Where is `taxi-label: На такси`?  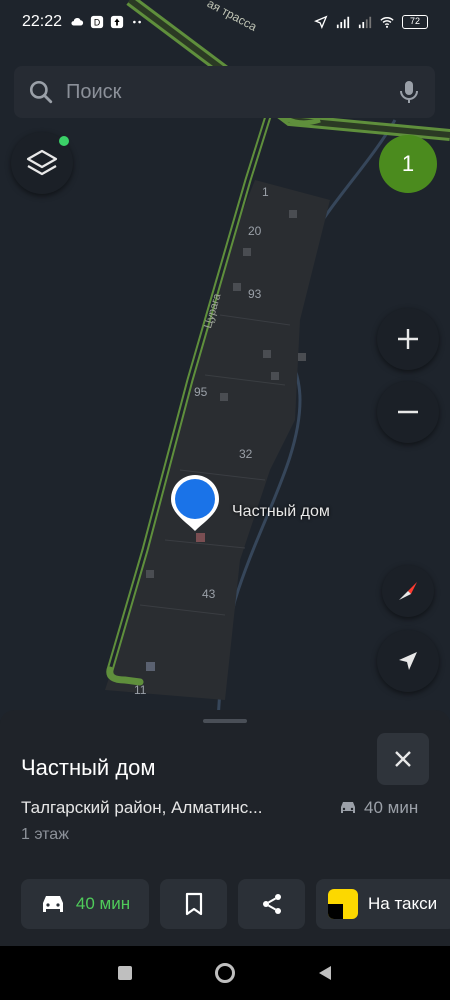
taxi-label: На такси is located at coordinates (403, 903).